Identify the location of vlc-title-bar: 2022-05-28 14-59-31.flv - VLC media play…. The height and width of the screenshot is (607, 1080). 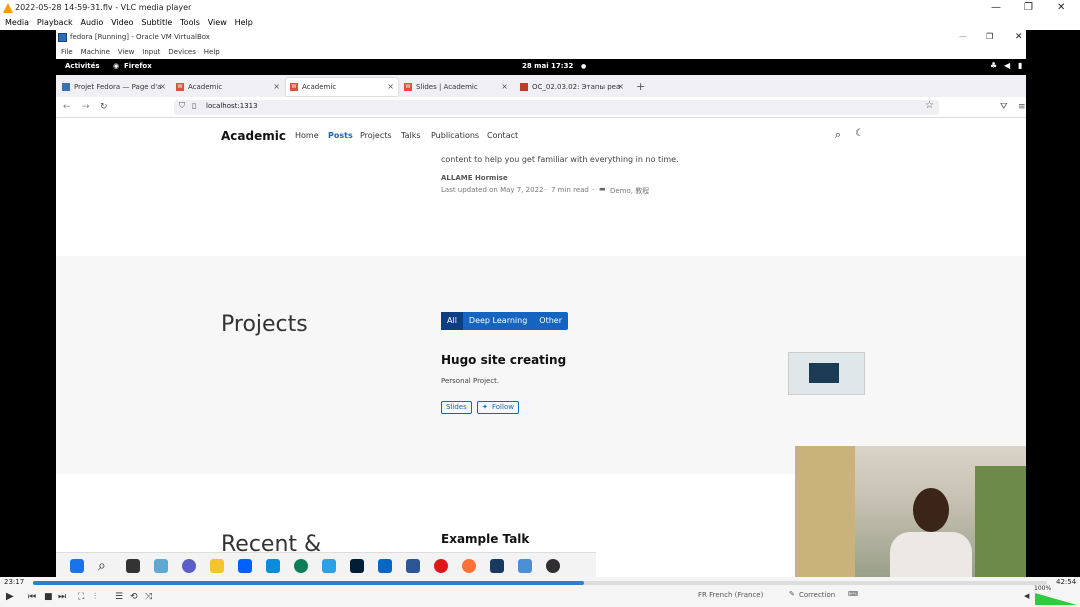
(540, 8).